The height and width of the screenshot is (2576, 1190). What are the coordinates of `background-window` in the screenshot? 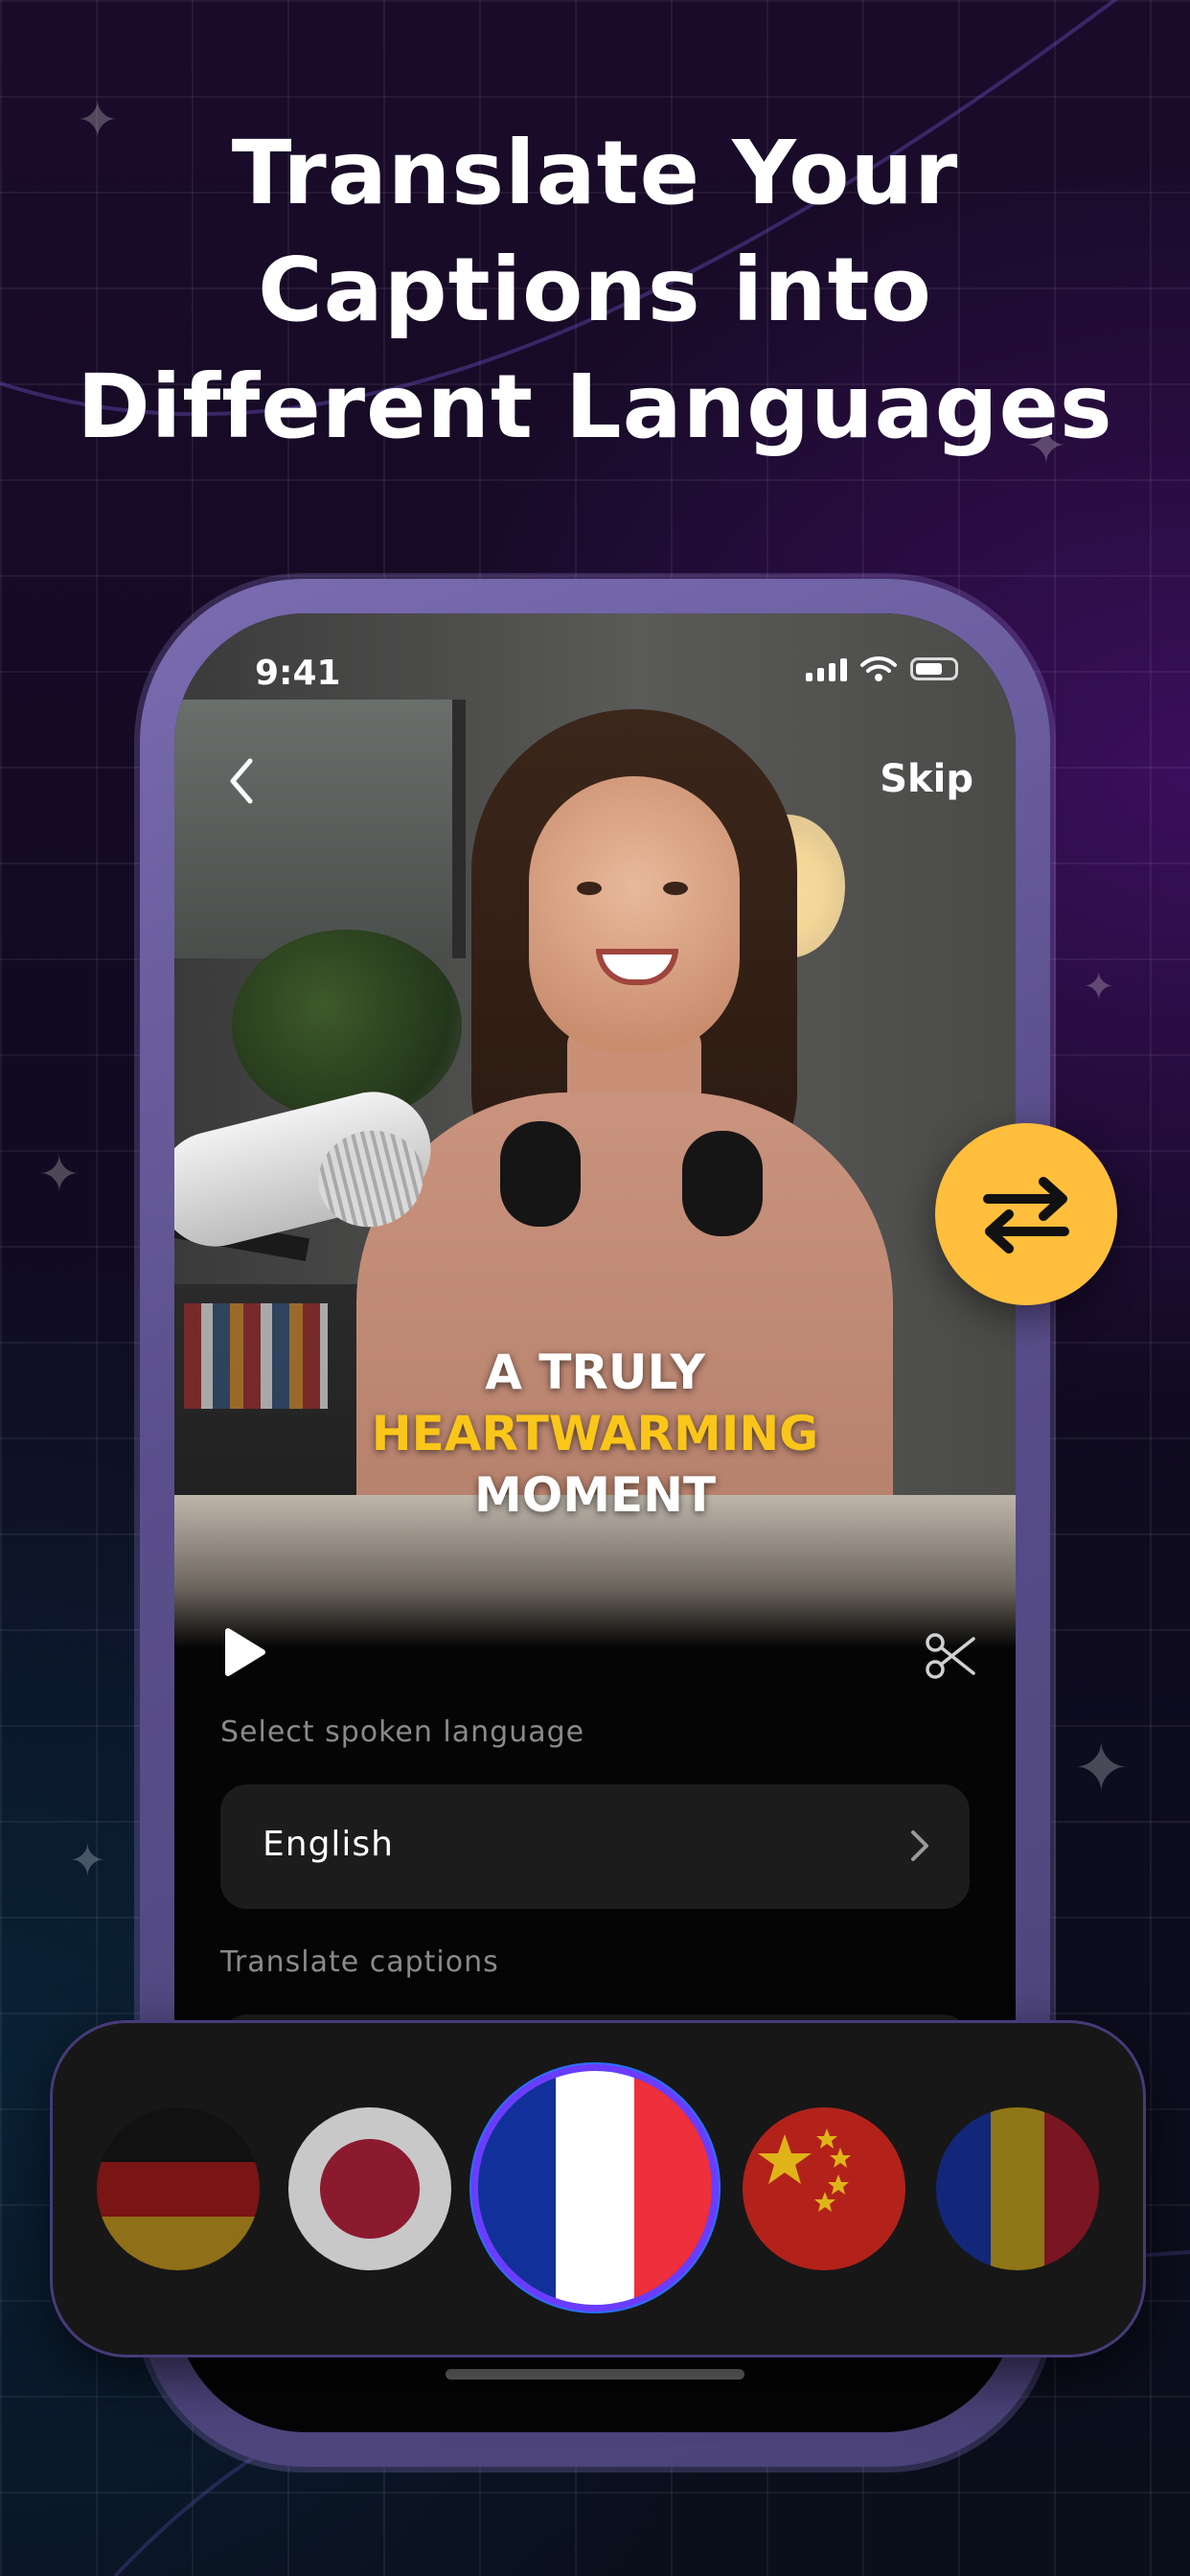 It's located at (320, 829).